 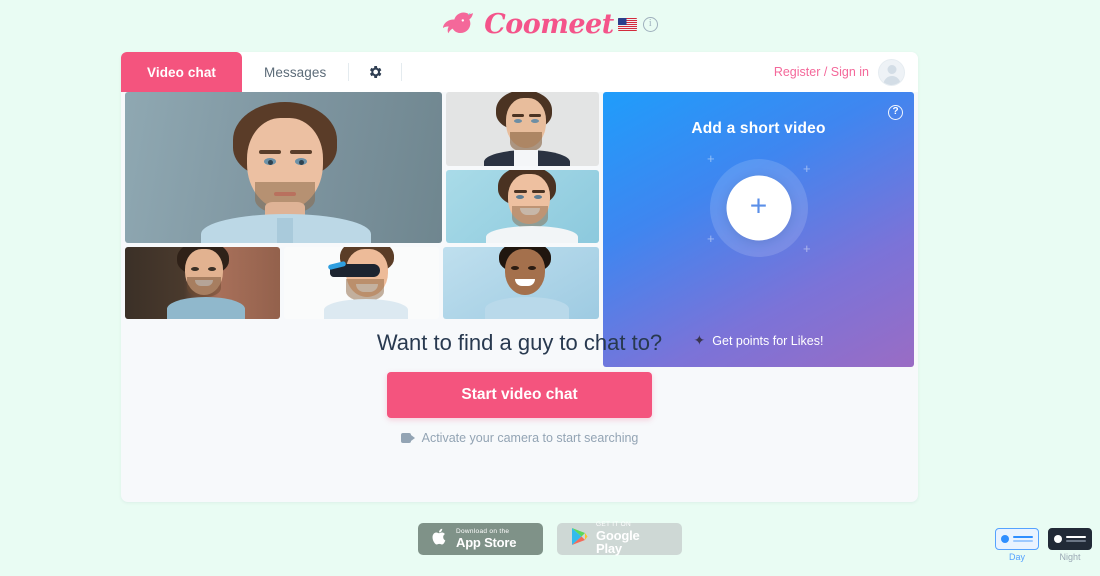 What do you see at coordinates (891, 72) in the screenshot?
I see `avatar` at bounding box center [891, 72].